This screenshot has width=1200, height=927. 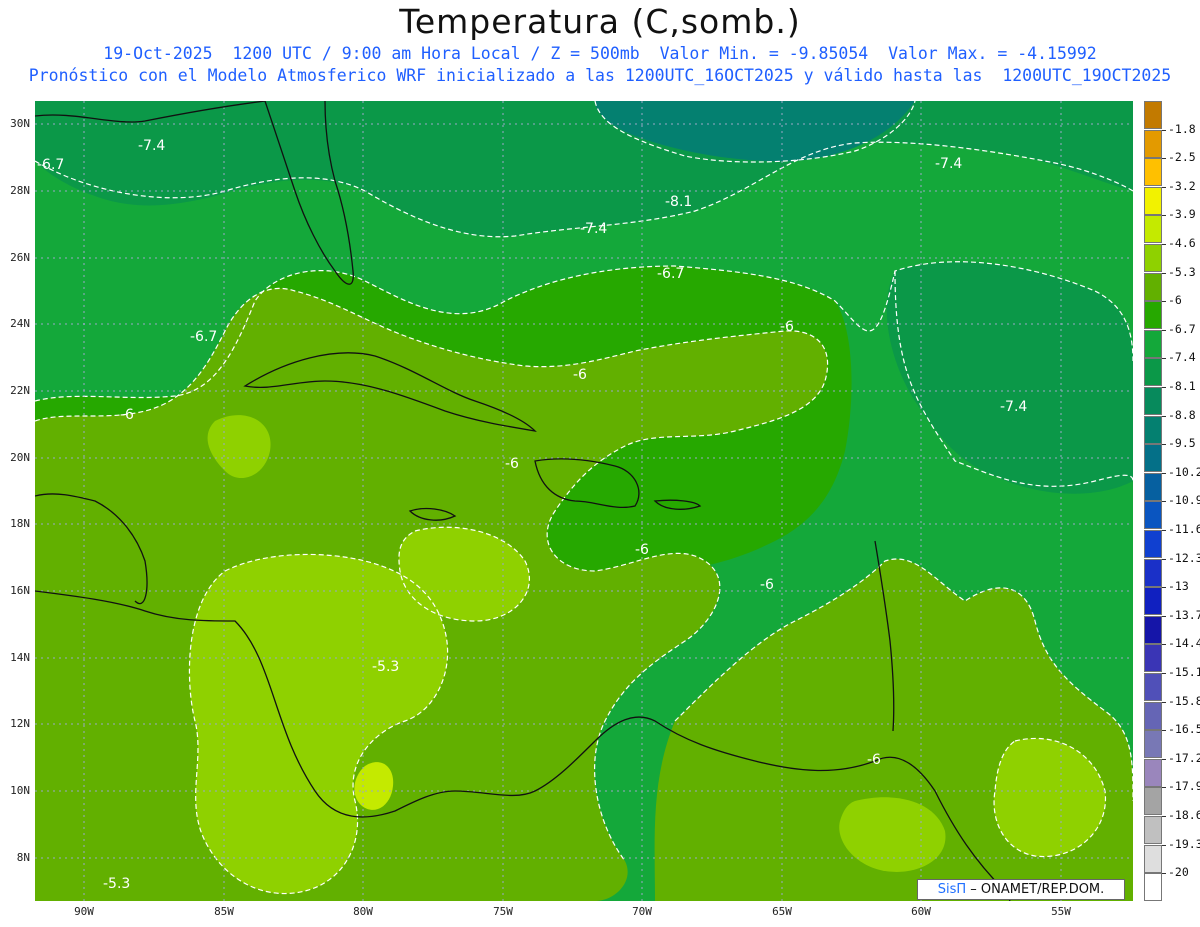 What do you see at coordinates (1021, 889) in the screenshot?
I see `brand-box: SisΠ – ONAMET/REP.DOM.` at bounding box center [1021, 889].